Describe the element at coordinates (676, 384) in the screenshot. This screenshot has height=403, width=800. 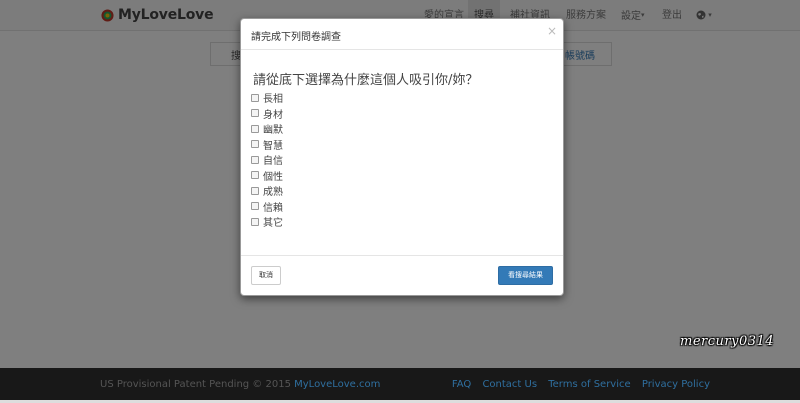
I see `footer-link-privacy: Privacy Policy` at that location.